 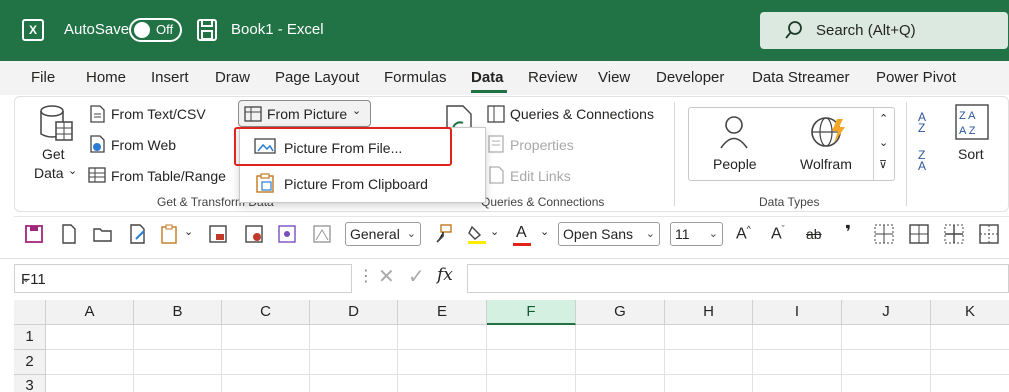 I want to click on column-header: A, so click(x=90, y=312).